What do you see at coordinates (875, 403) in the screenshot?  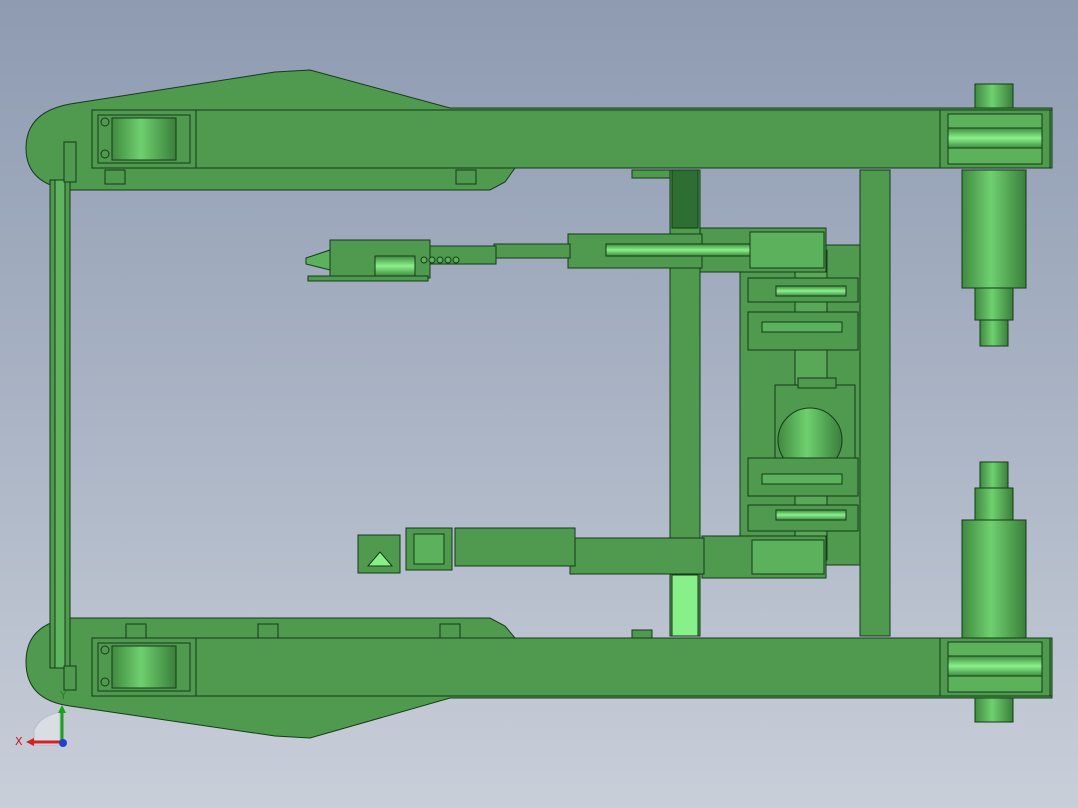 I see `center-post-right` at bounding box center [875, 403].